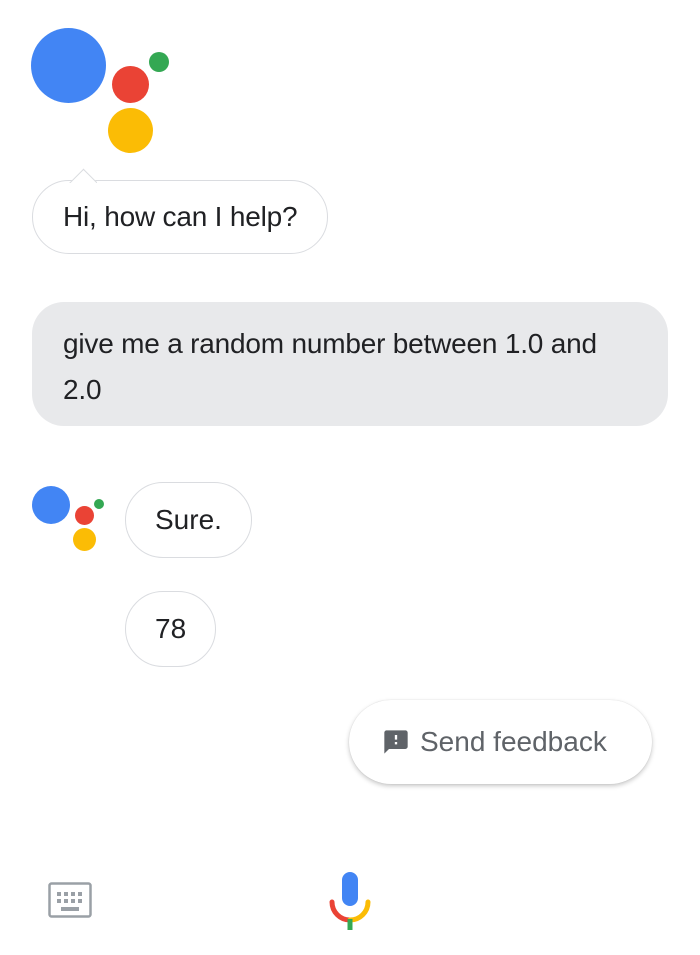  I want to click on reply-text: 78, so click(171, 628).